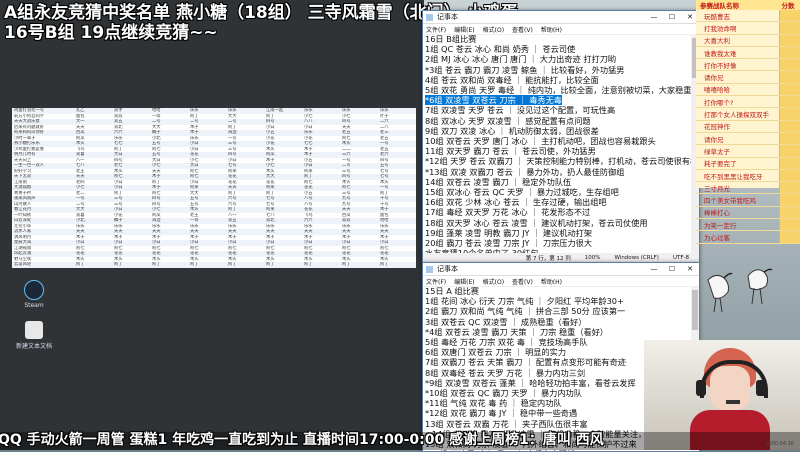  I want to click on text-line: 3组 双苍云 QC 双凌雪 ｜ 成熟稳重（看好）, so click(506, 321).